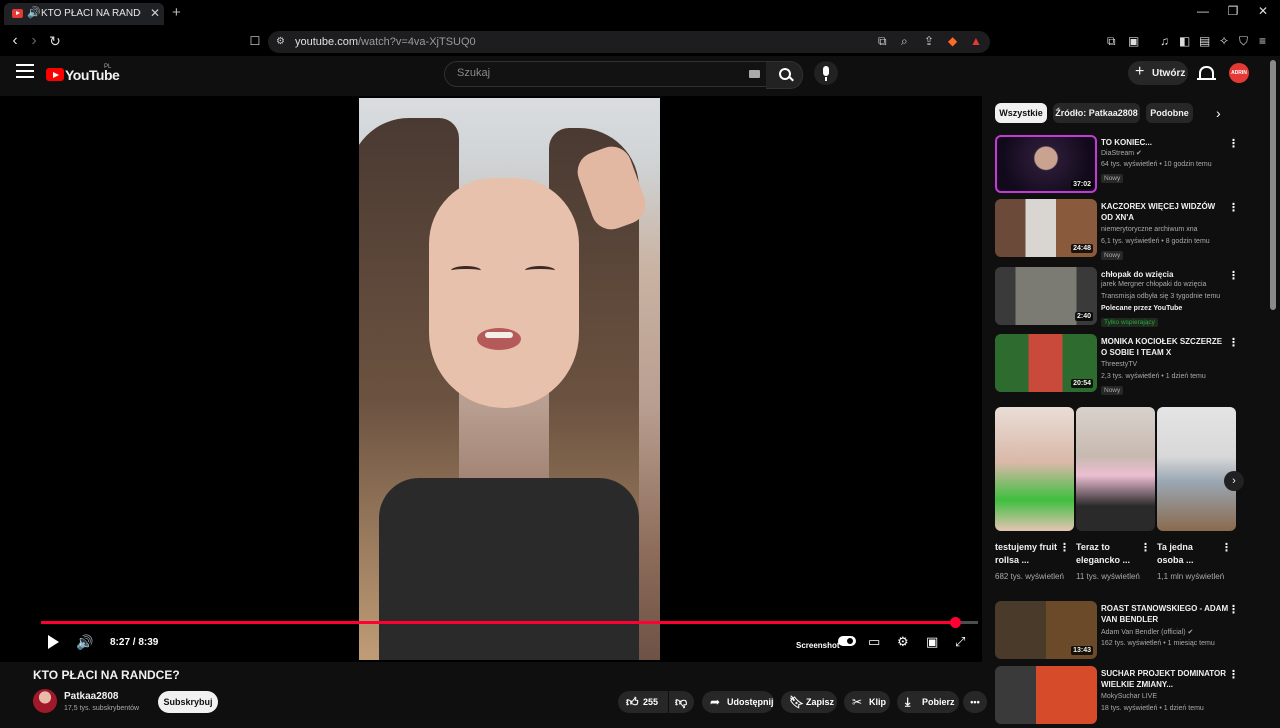 The height and width of the screenshot is (728, 1280). Describe the element at coordinates (784, 75) in the screenshot. I see `search-button` at that location.